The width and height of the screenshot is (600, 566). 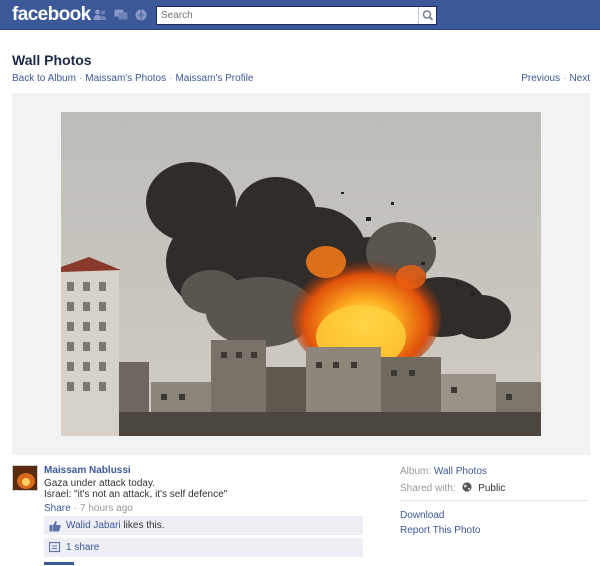 What do you see at coordinates (125, 78) in the screenshot?
I see `albums-link: Maissam's Photos` at bounding box center [125, 78].